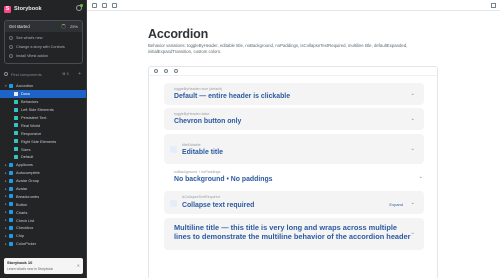 The width and height of the screenshot is (500, 278). What do you see at coordinates (43, 26) in the screenshot?
I see `onboarding-header: Get started 25%` at bounding box center [43, 26].